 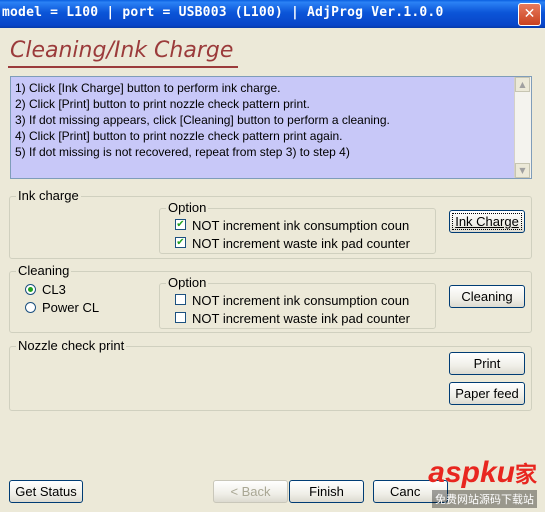 I want to click on power-cl-radio, so click(x=30, y=307).